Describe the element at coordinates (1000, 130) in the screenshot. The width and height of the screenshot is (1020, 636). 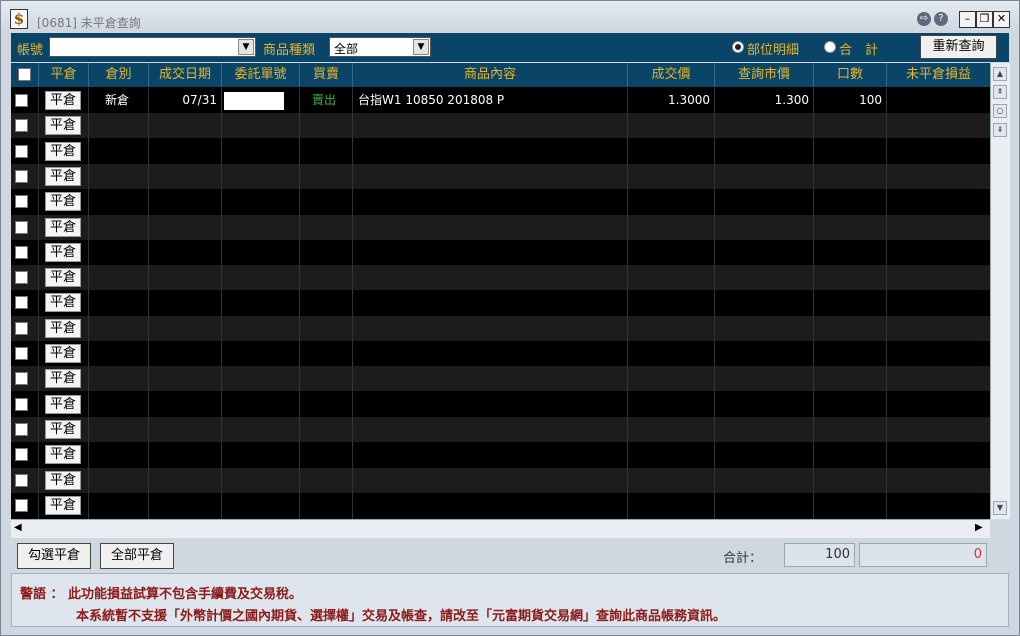
I see `page-down-icon: ⇟` at that location.